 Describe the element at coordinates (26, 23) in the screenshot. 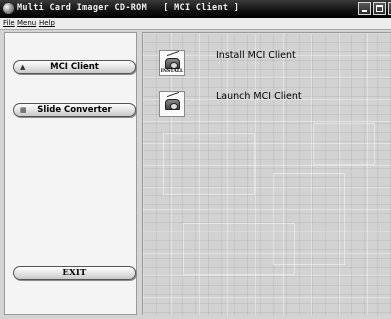

I see `menu-menu: Menu` at that location.